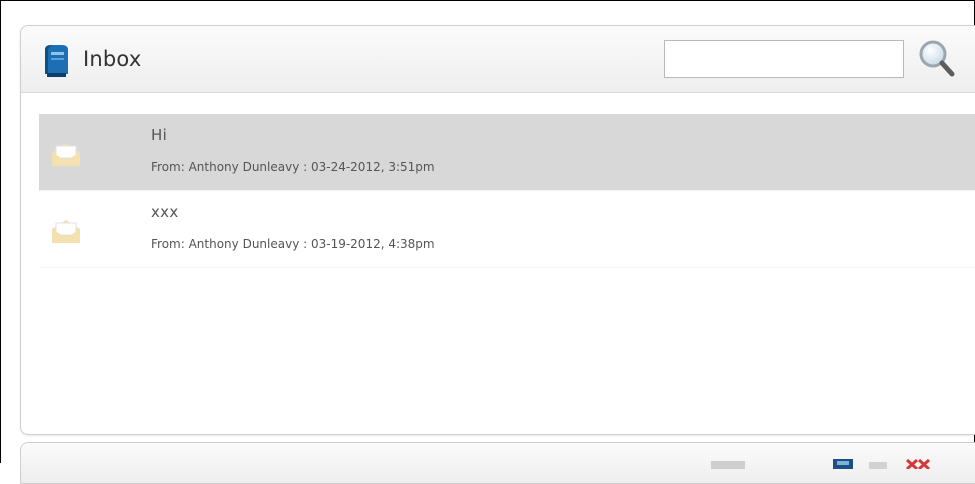  What do you see at coordinates (165, 212) in the screenshot?
I see `message-subject: xxx` at bounding box center [165, 212].